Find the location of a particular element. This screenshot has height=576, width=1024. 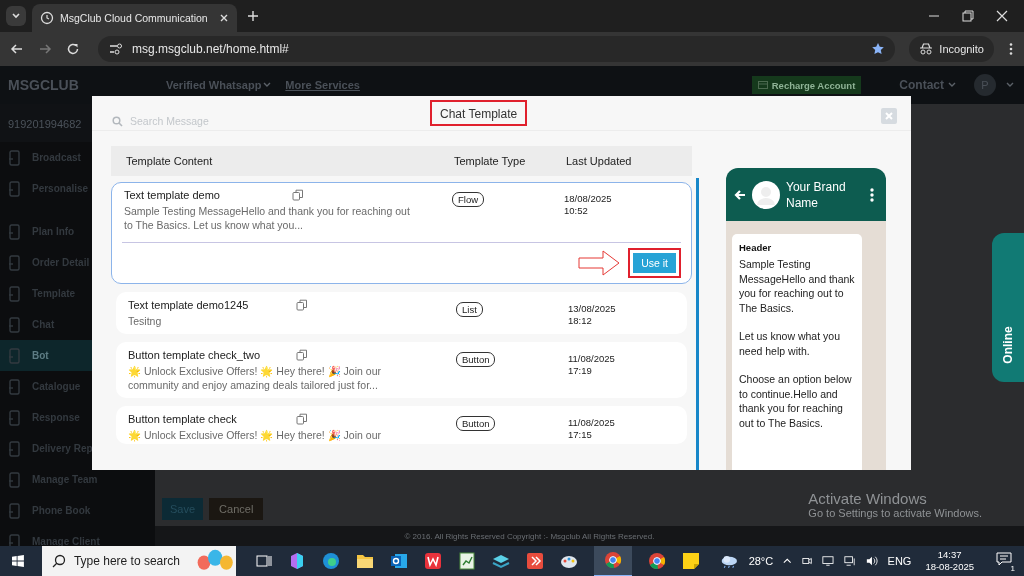

type-tag: Flow is located at coordinates (468, 199).